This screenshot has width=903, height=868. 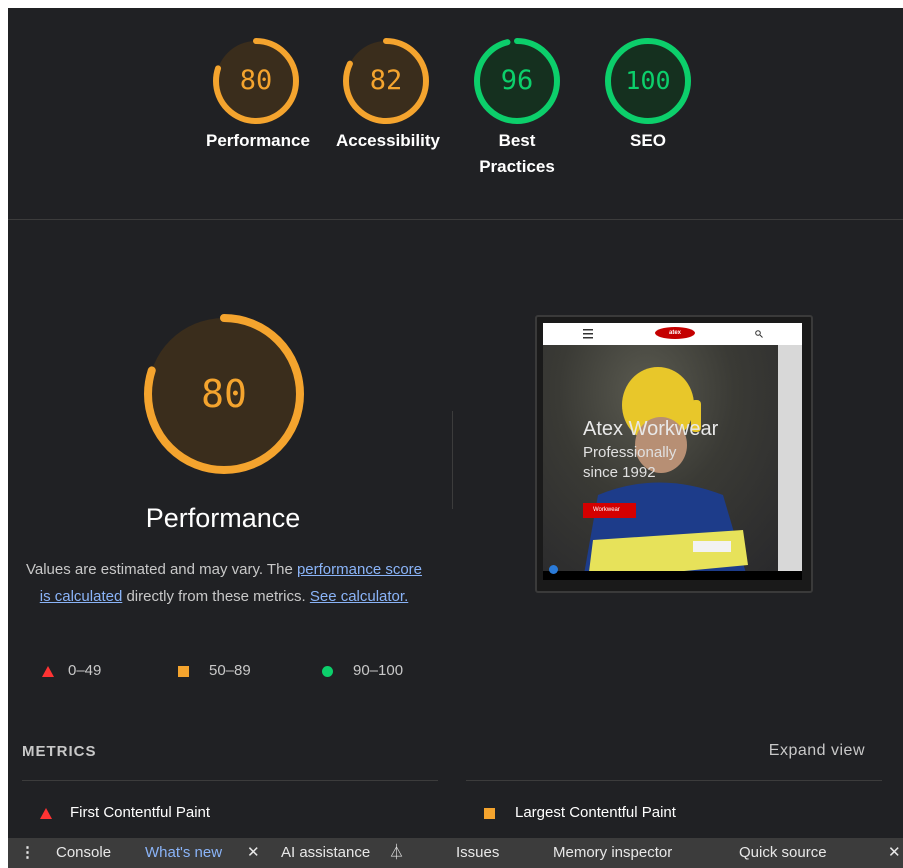 I want to click on metrics-divider-right, so click(x=674, y=780).